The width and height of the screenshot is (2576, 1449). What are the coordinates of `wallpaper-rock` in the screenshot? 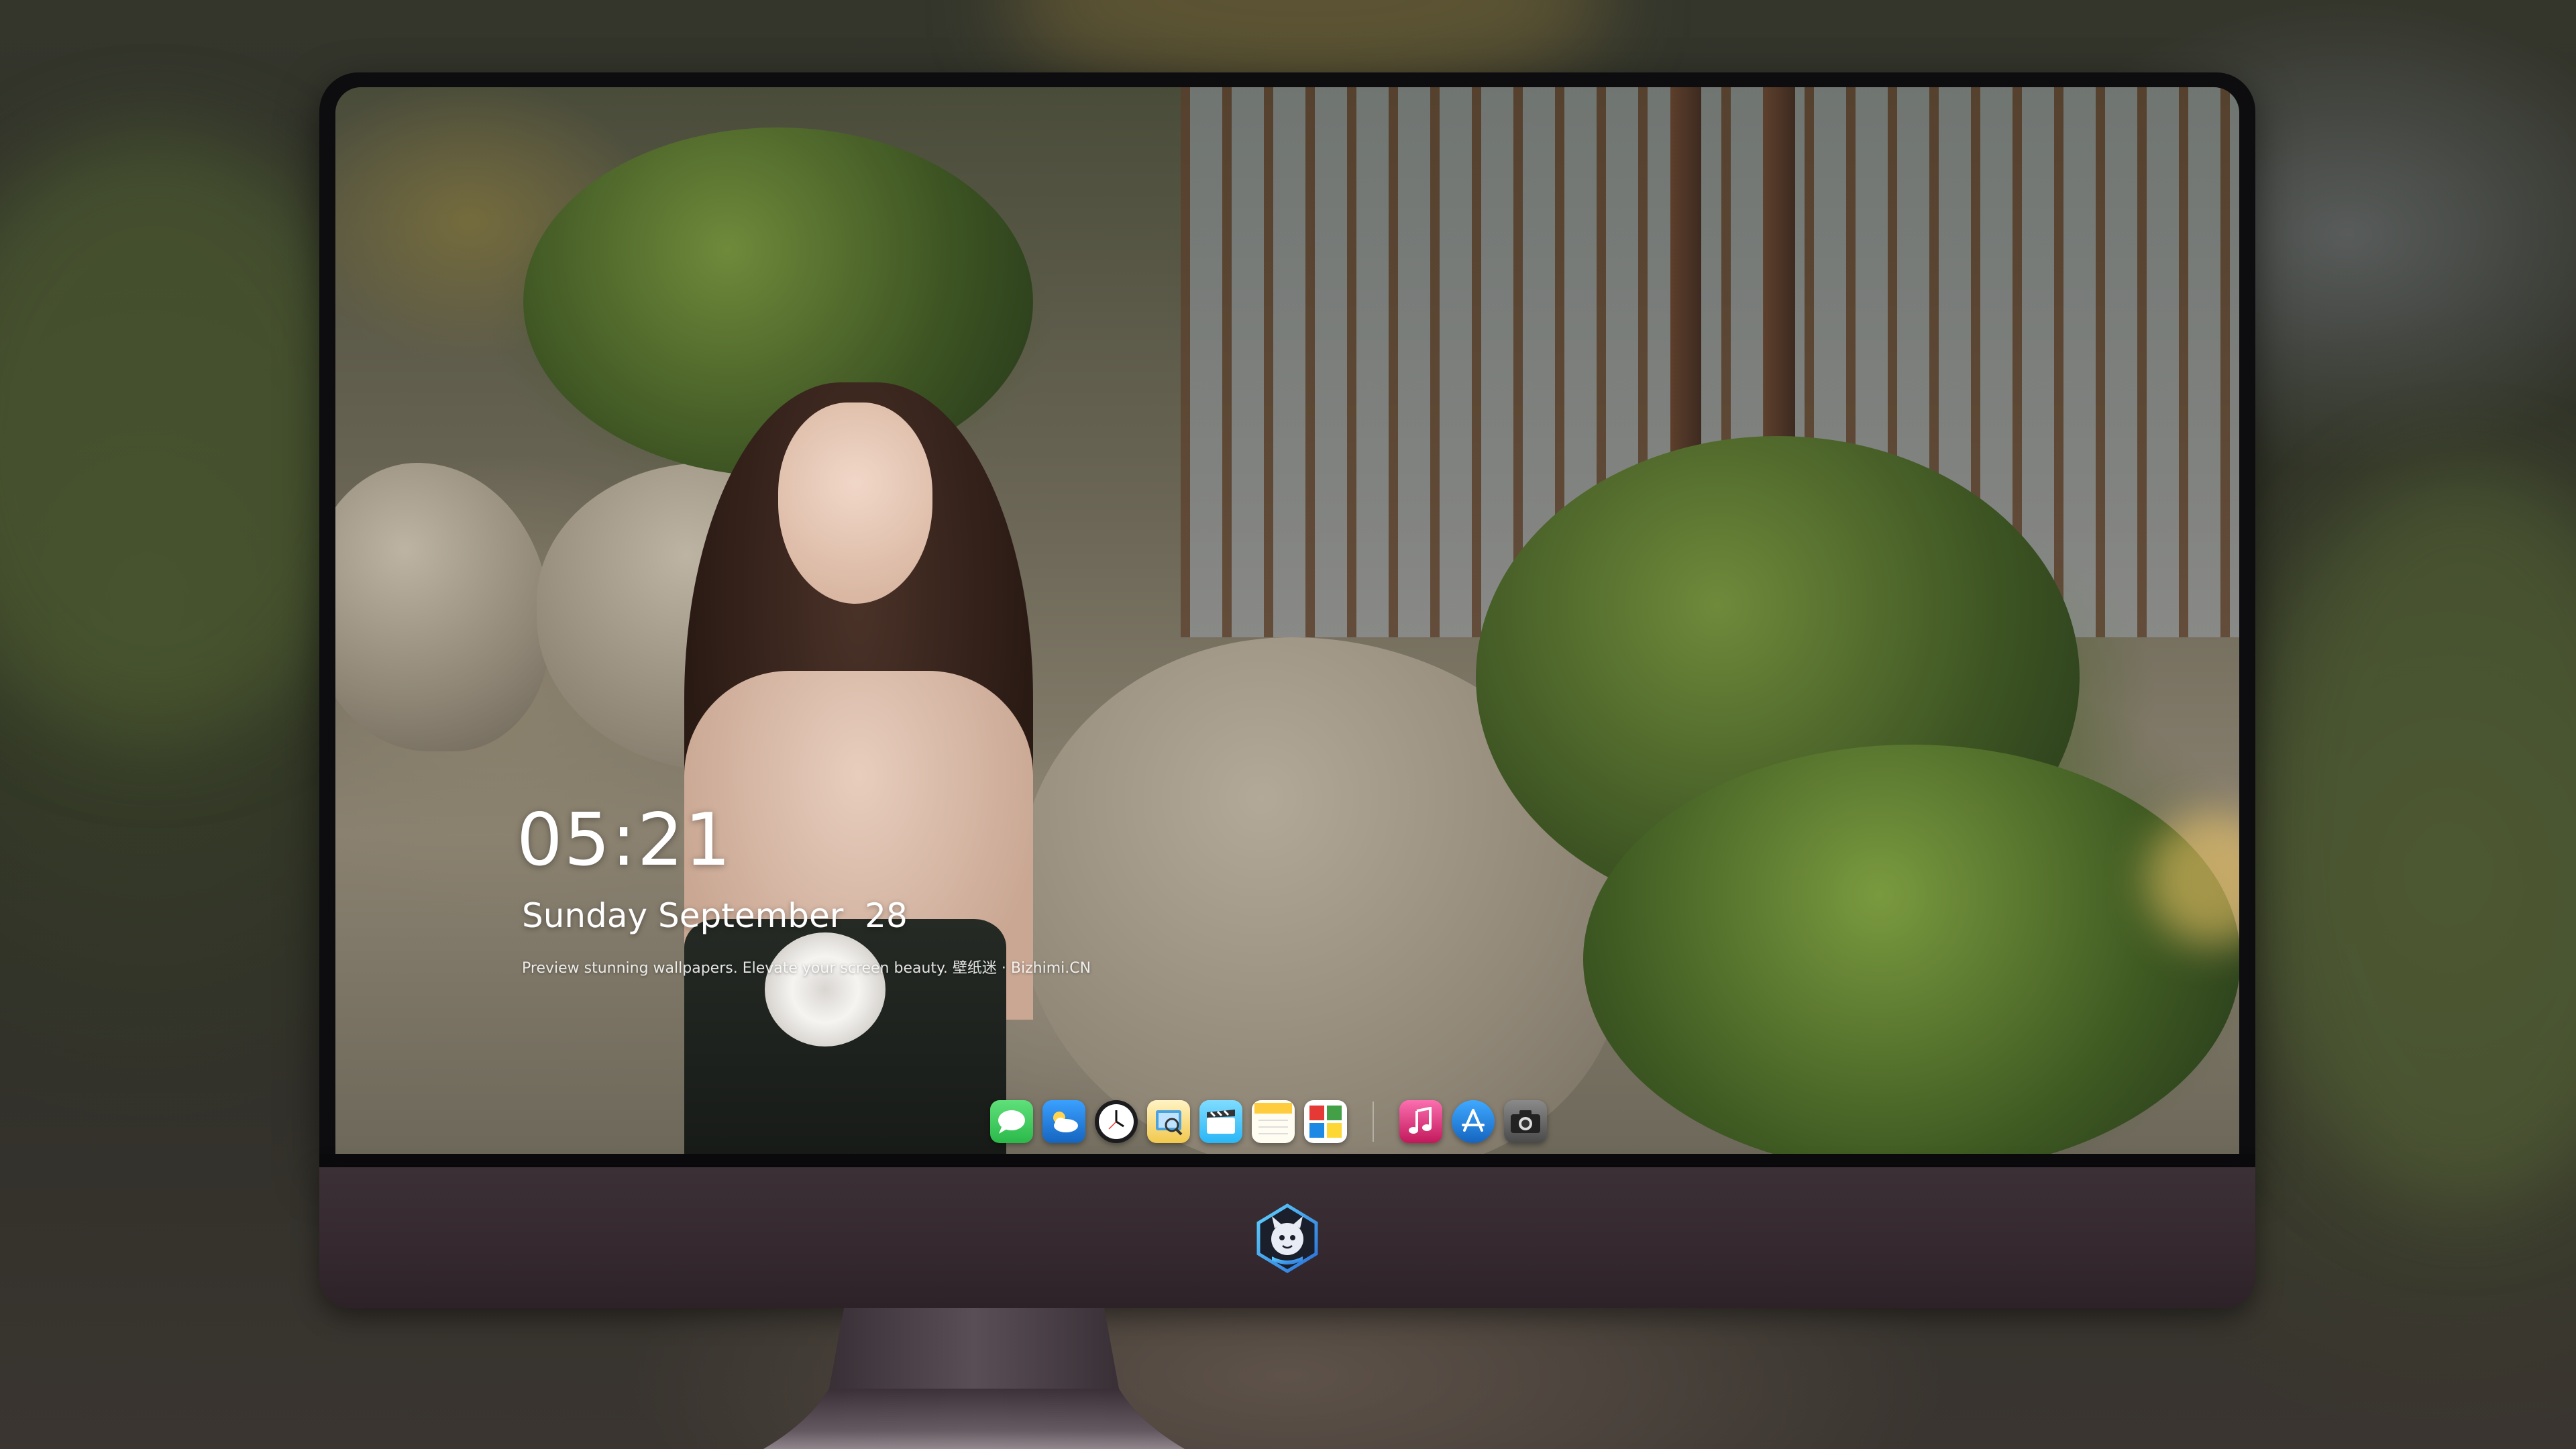 It's located at (442, 607).